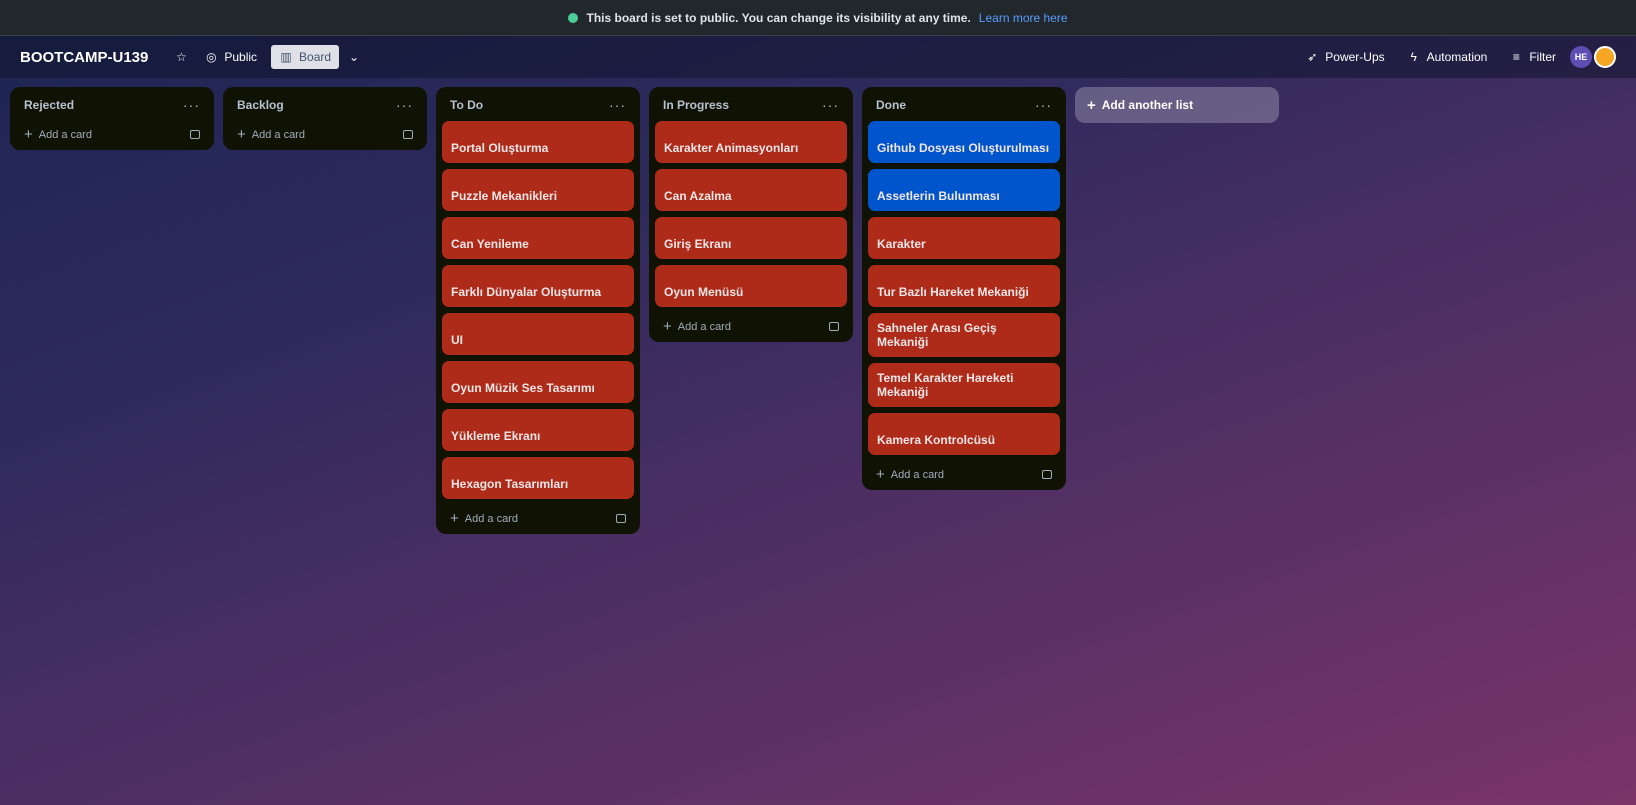  I want to click on add-list-label: Add another list, so click(1147, 105).